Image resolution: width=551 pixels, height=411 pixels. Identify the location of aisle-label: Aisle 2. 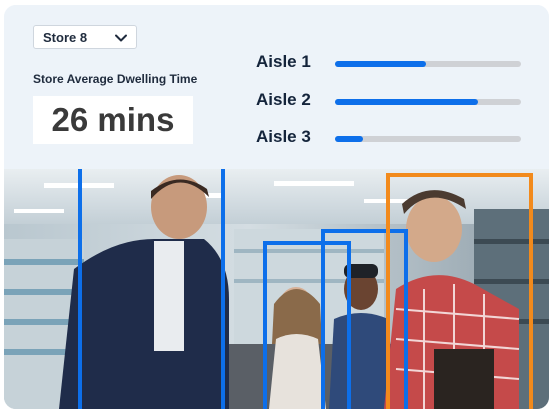
(283, 99).